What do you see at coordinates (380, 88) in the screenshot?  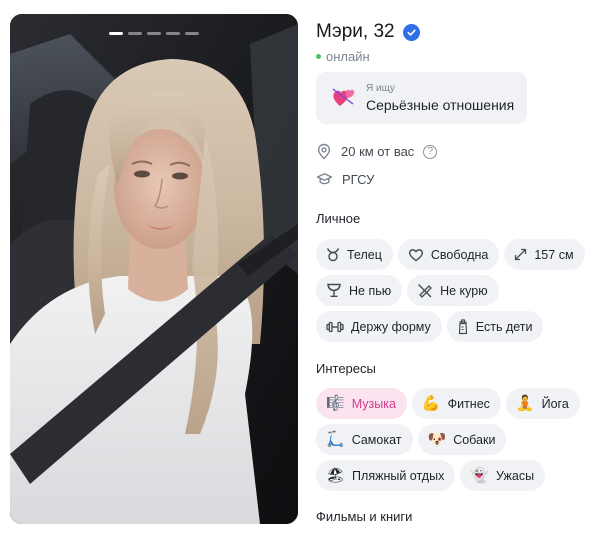 I see `seeking-label: Я ищу` at bounding box center [380, 88].